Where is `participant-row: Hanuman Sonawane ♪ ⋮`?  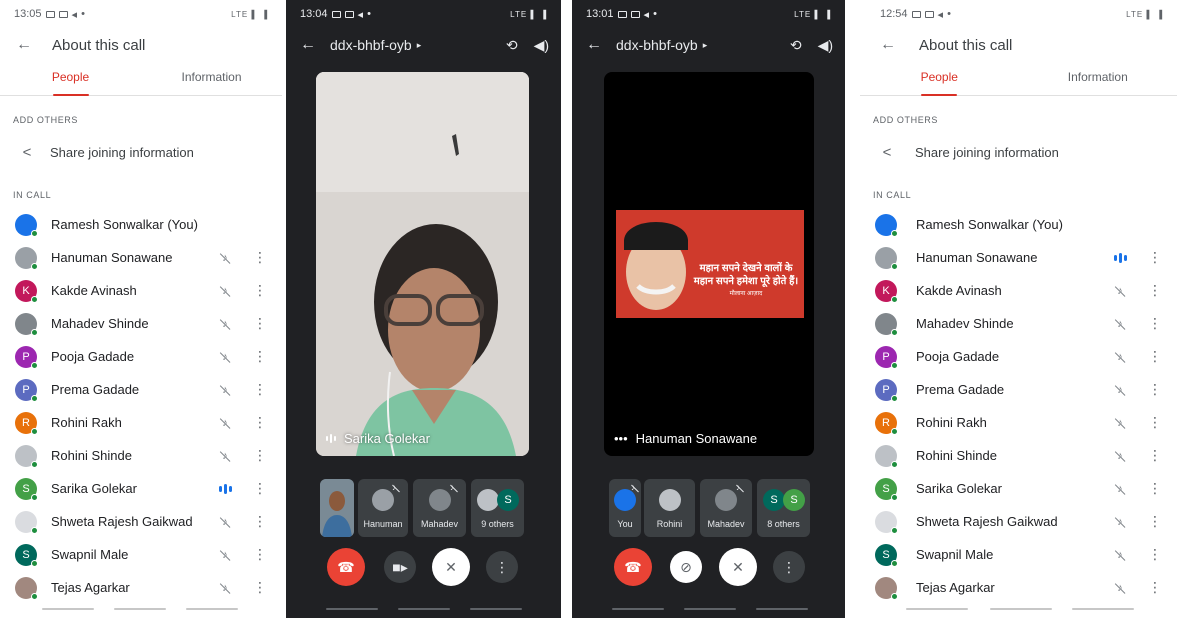 participant-row: Hanuman Sonawane ♪ ⋮ is located at coordinates (141, 257).